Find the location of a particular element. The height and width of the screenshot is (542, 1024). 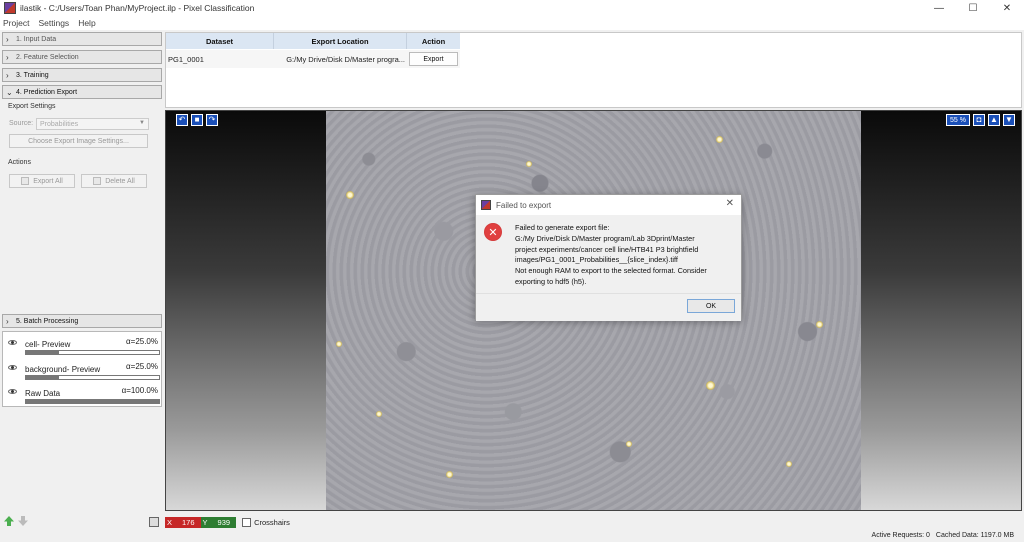

applet-label: 3. Training is located at coordinates (32, 75).